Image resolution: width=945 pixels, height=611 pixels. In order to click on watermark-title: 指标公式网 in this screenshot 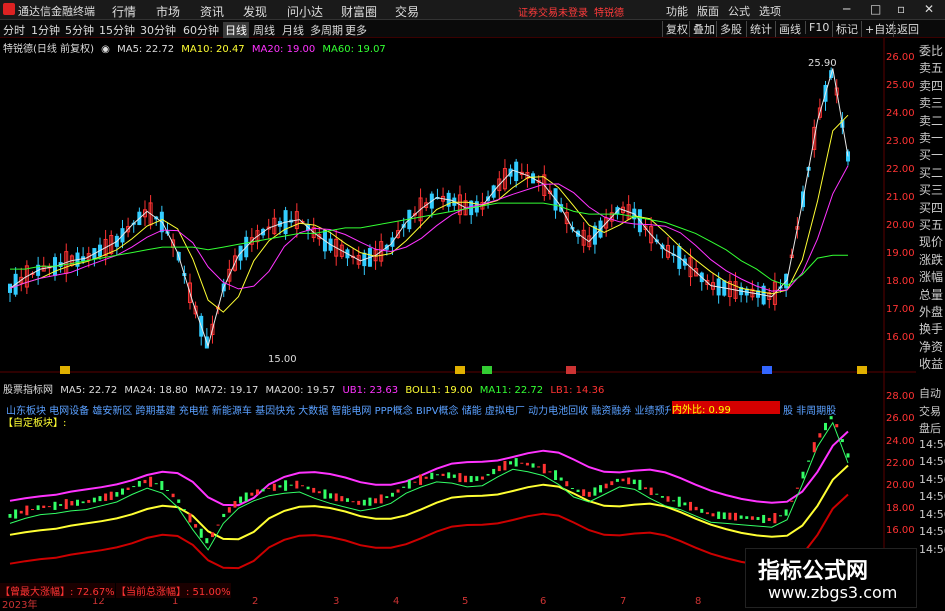, I will do `click(813, 571)`.